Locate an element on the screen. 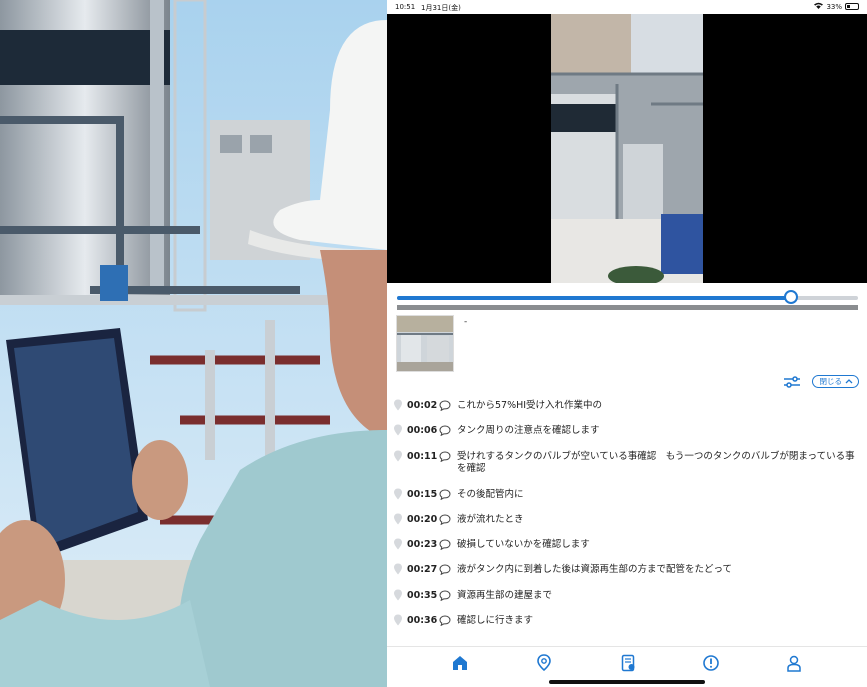  transcript-text: 液がタンク内に到着した後は資源再生部の方まで配管をたどって is located at coordinates (595, 570).